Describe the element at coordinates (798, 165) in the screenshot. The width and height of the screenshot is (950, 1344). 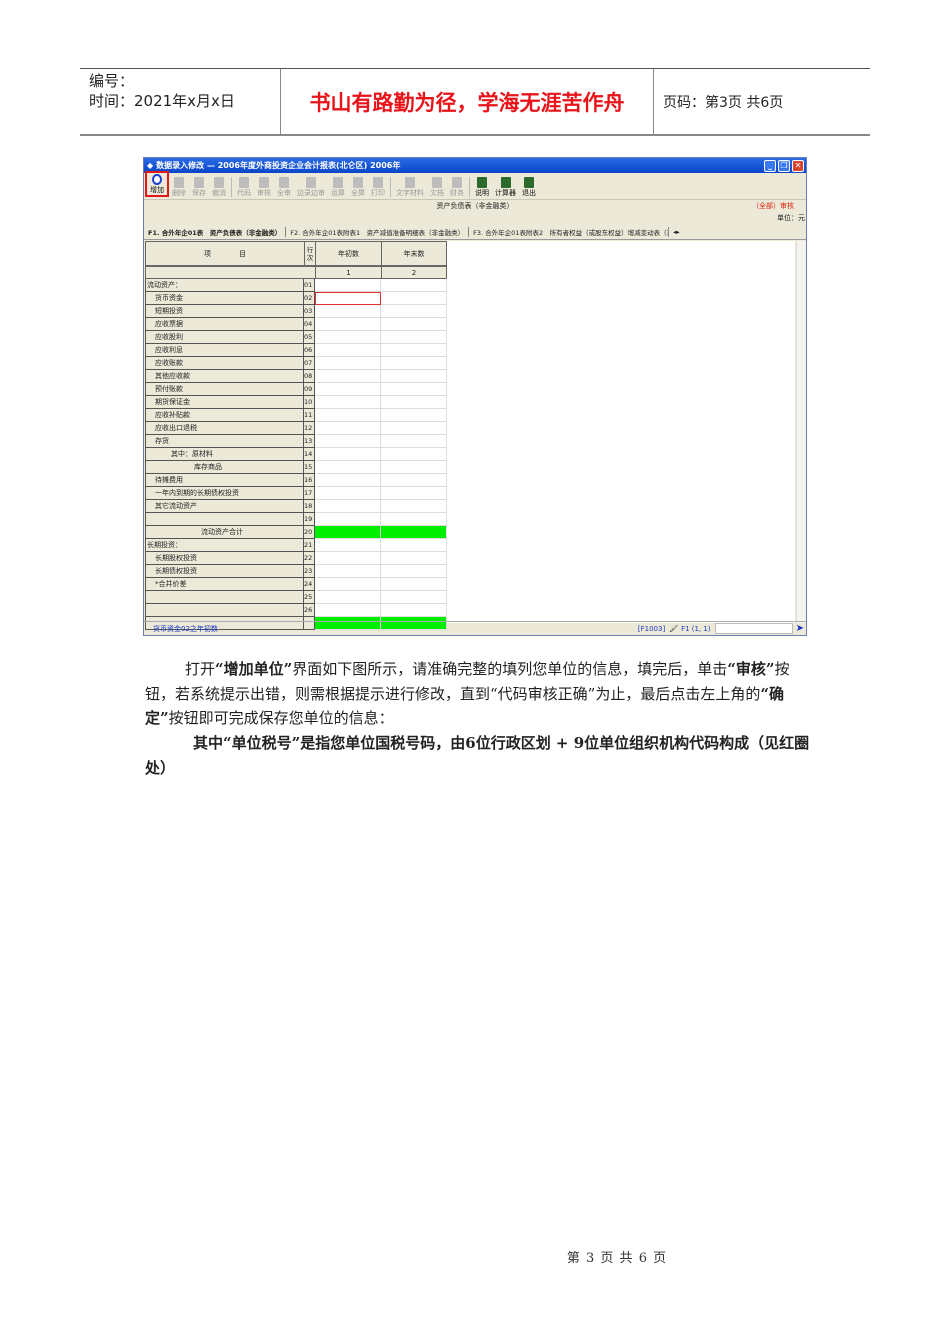
I see `close-button: ✕` at that location.